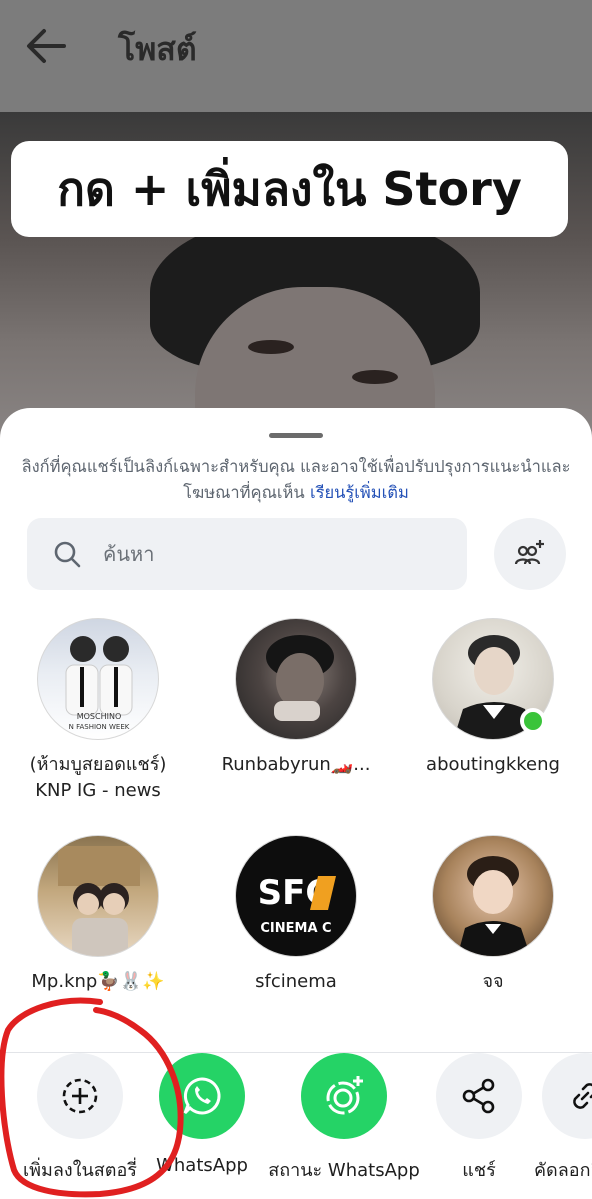  I want to click on drag-handle, so click(296, 435).